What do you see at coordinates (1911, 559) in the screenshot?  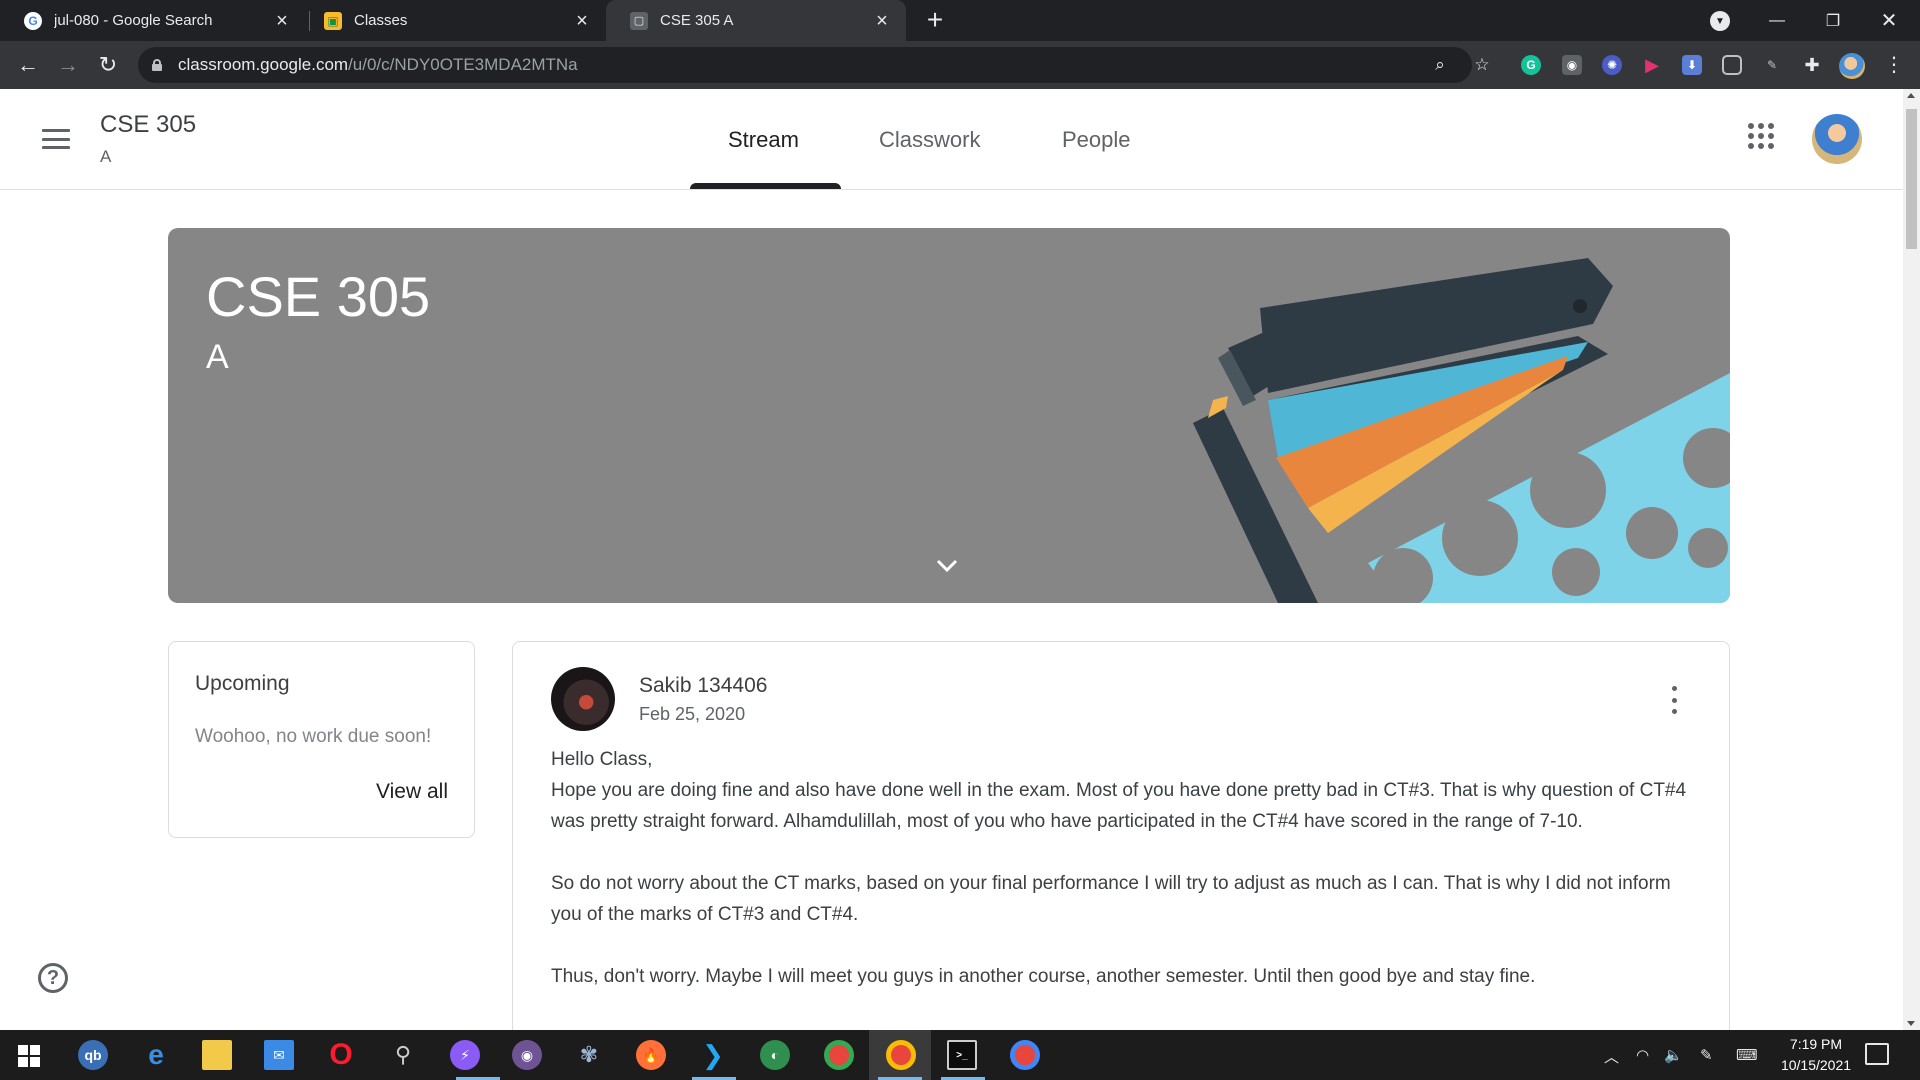 I see `page-scrollbar` at bounding box center [1911, 559].